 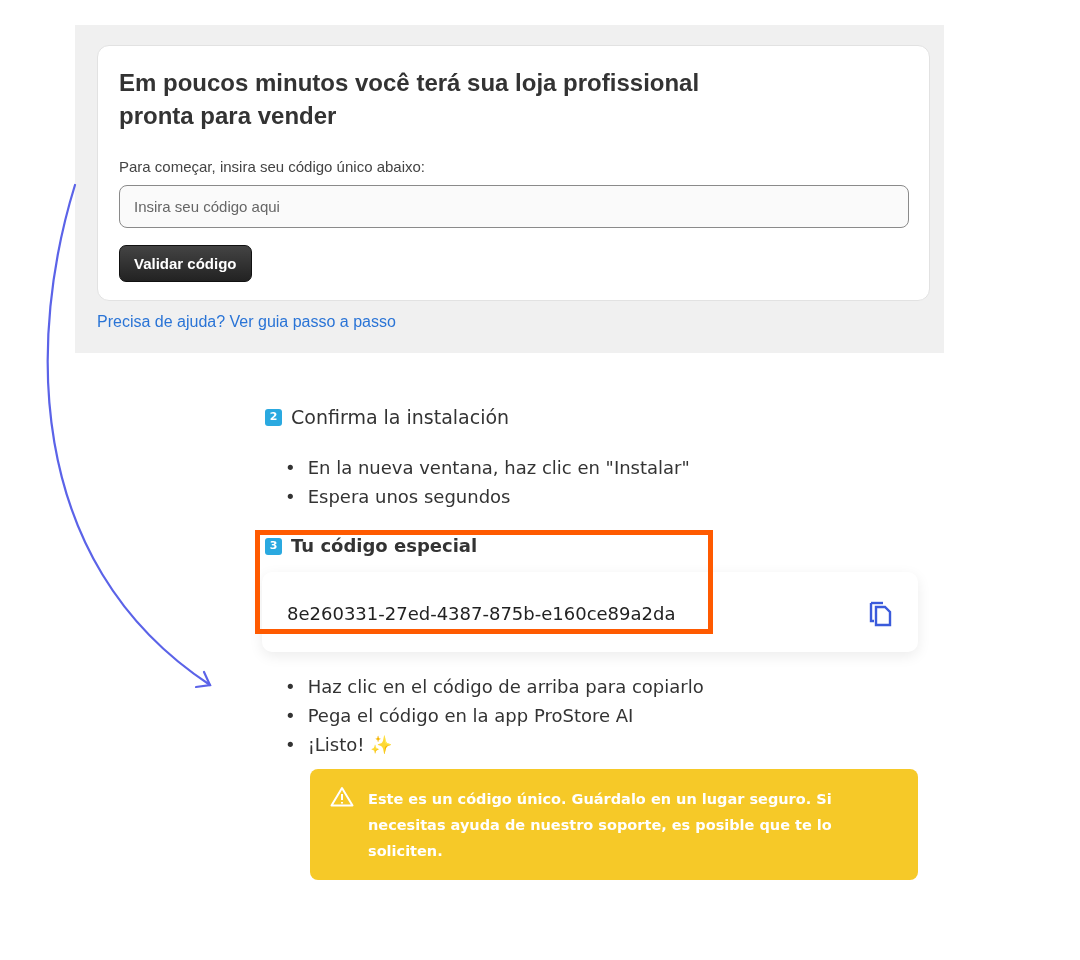 I want to click on validate-button: Validar código, so click(x=185, y=263).